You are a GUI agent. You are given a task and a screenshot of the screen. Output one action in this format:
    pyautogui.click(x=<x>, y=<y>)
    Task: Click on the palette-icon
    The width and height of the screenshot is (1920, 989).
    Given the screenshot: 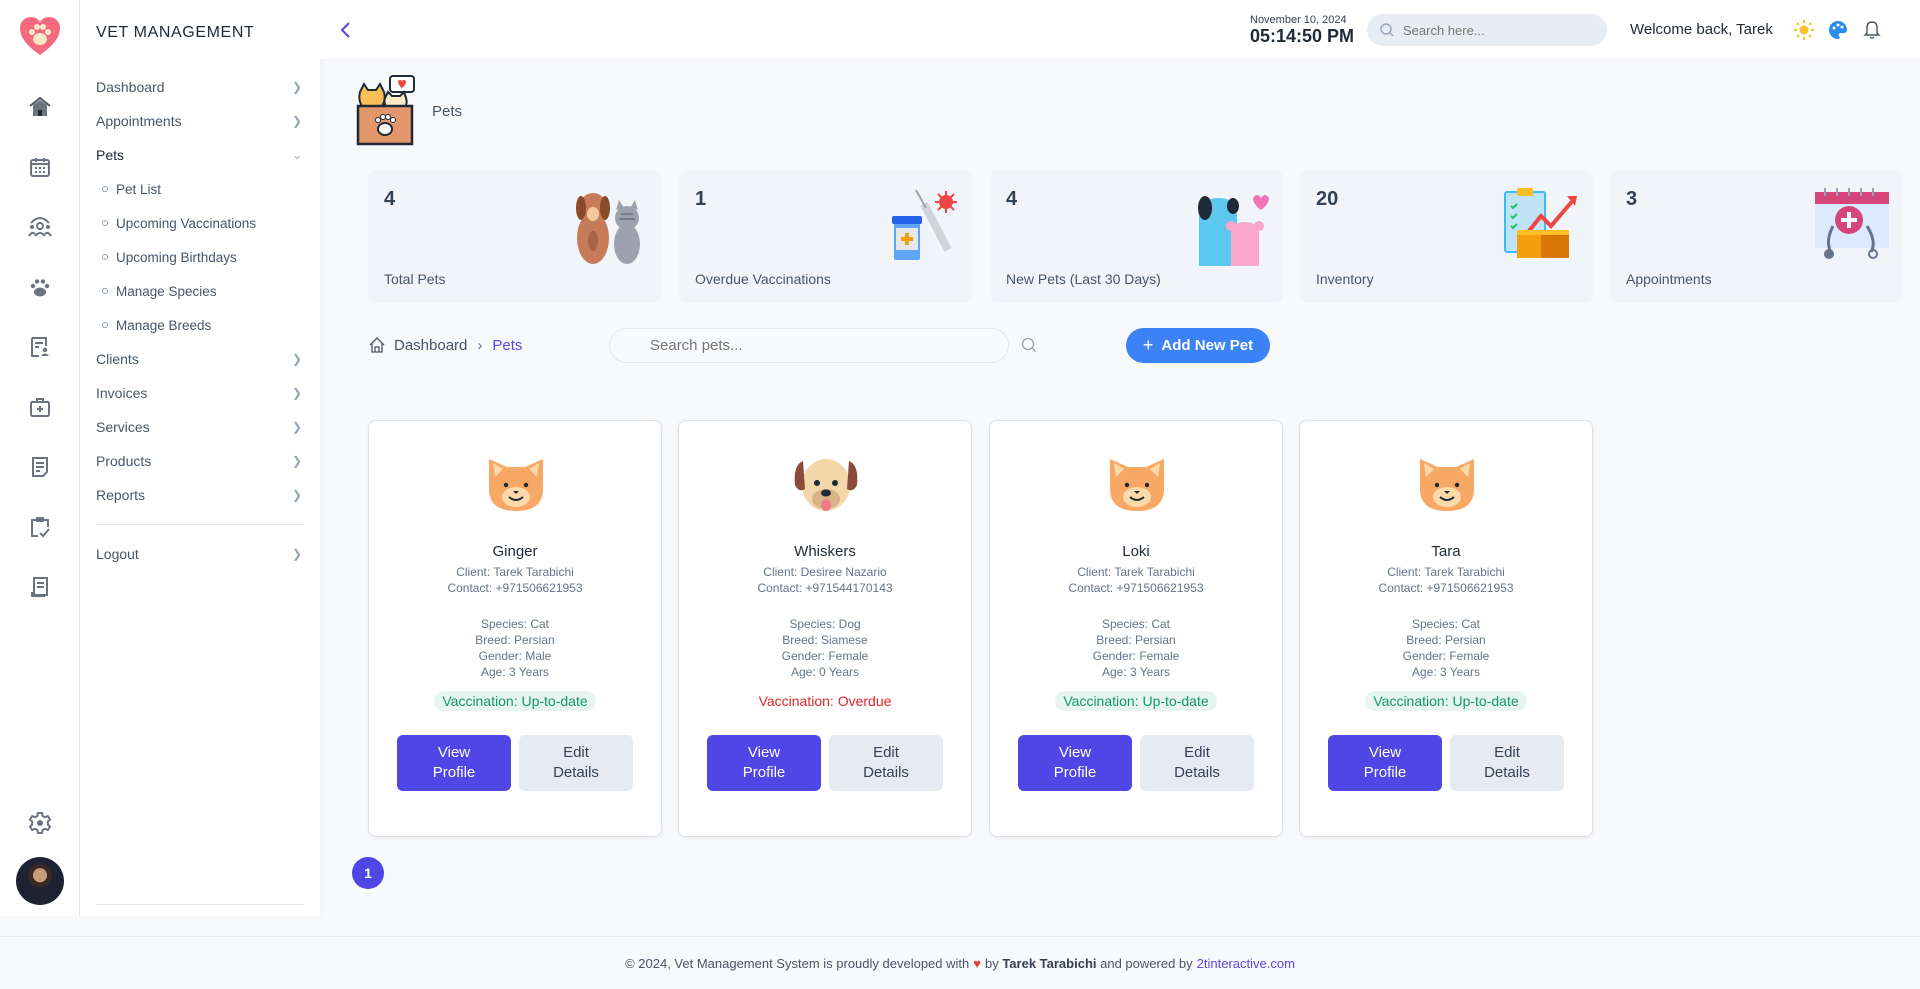 What is the action you would take?
    pyautogui.click(x=1838, y=30)
    